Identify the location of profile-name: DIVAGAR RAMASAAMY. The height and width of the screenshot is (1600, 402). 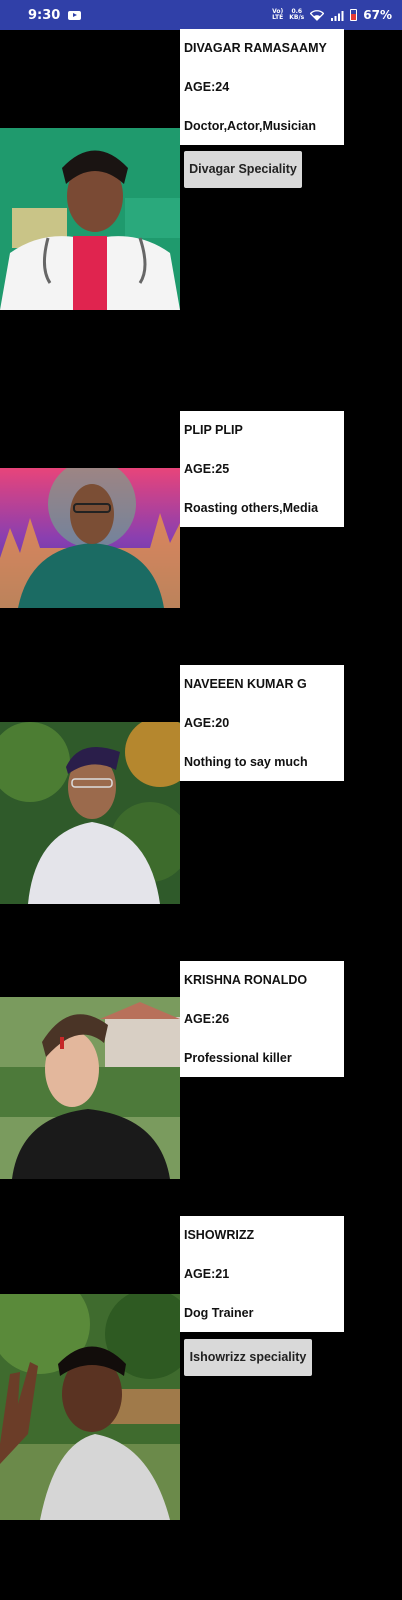
(255, 48).